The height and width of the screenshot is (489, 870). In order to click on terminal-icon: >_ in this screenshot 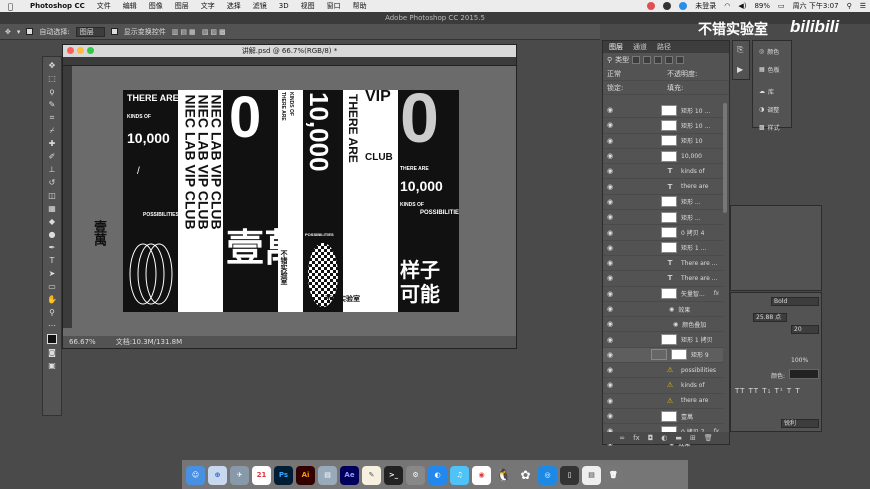, I will do `click(393, 475)`.